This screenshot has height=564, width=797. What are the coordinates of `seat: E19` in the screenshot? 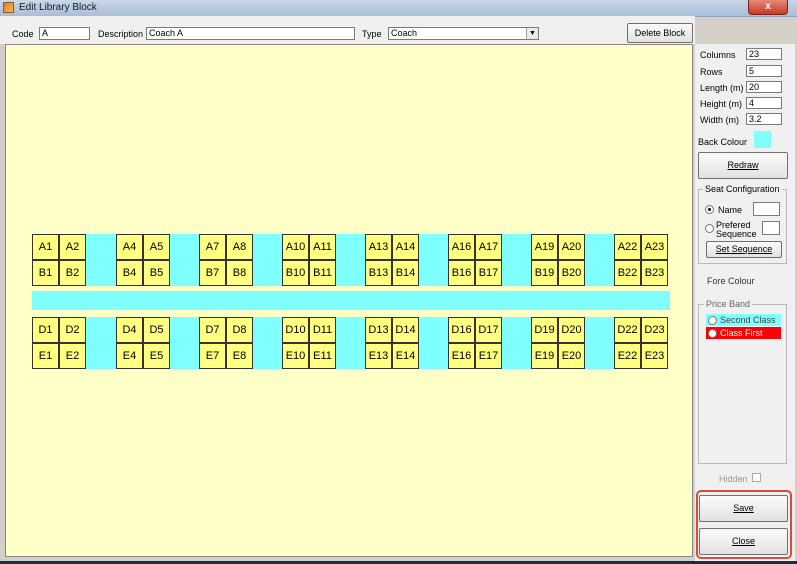 It's located at (544, 356).